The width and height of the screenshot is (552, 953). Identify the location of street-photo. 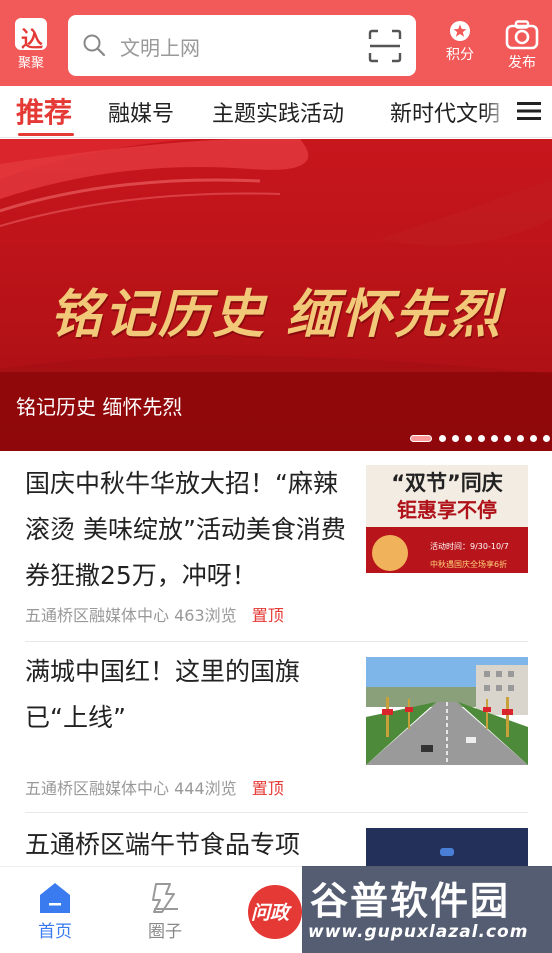
(447, 711).